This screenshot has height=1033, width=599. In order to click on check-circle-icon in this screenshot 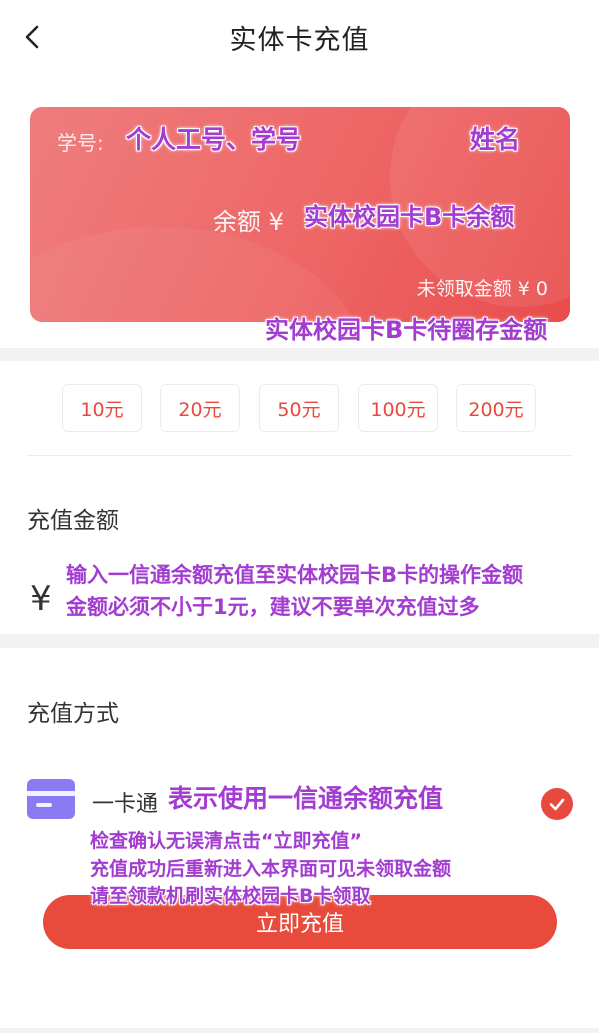, I will do `click(557, 804)`.